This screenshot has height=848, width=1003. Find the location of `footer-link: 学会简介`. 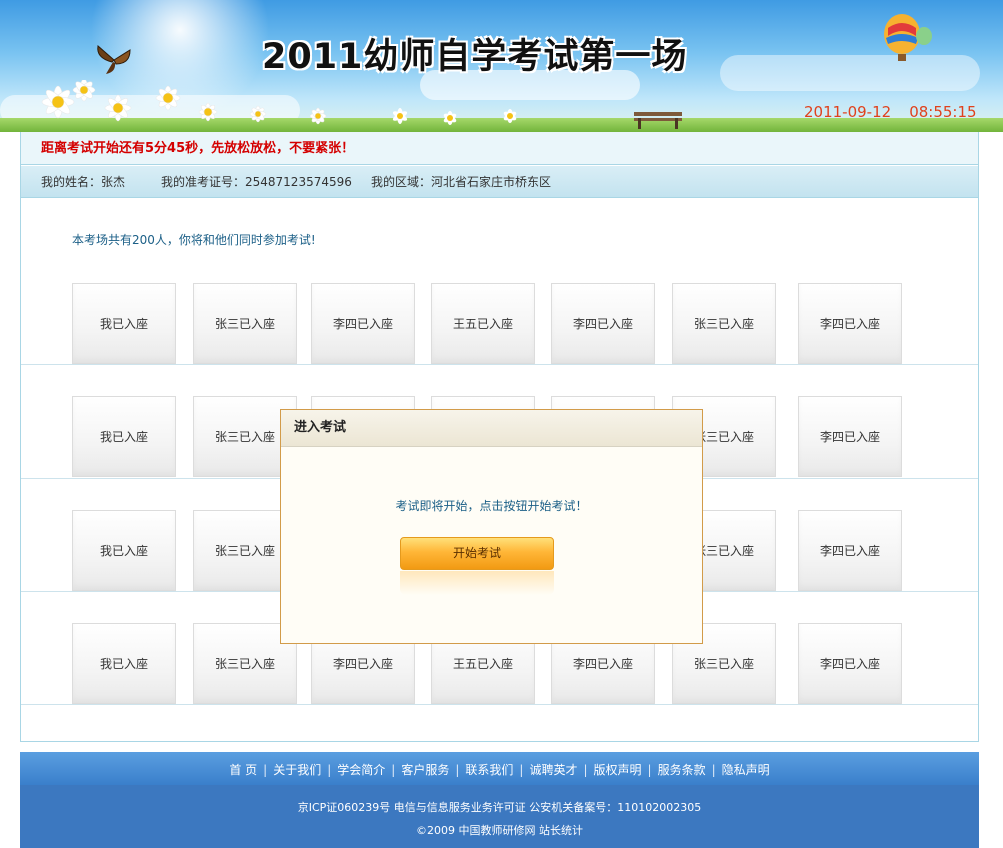

footer-link: 学会简介 is located at coordinates (361, 770).